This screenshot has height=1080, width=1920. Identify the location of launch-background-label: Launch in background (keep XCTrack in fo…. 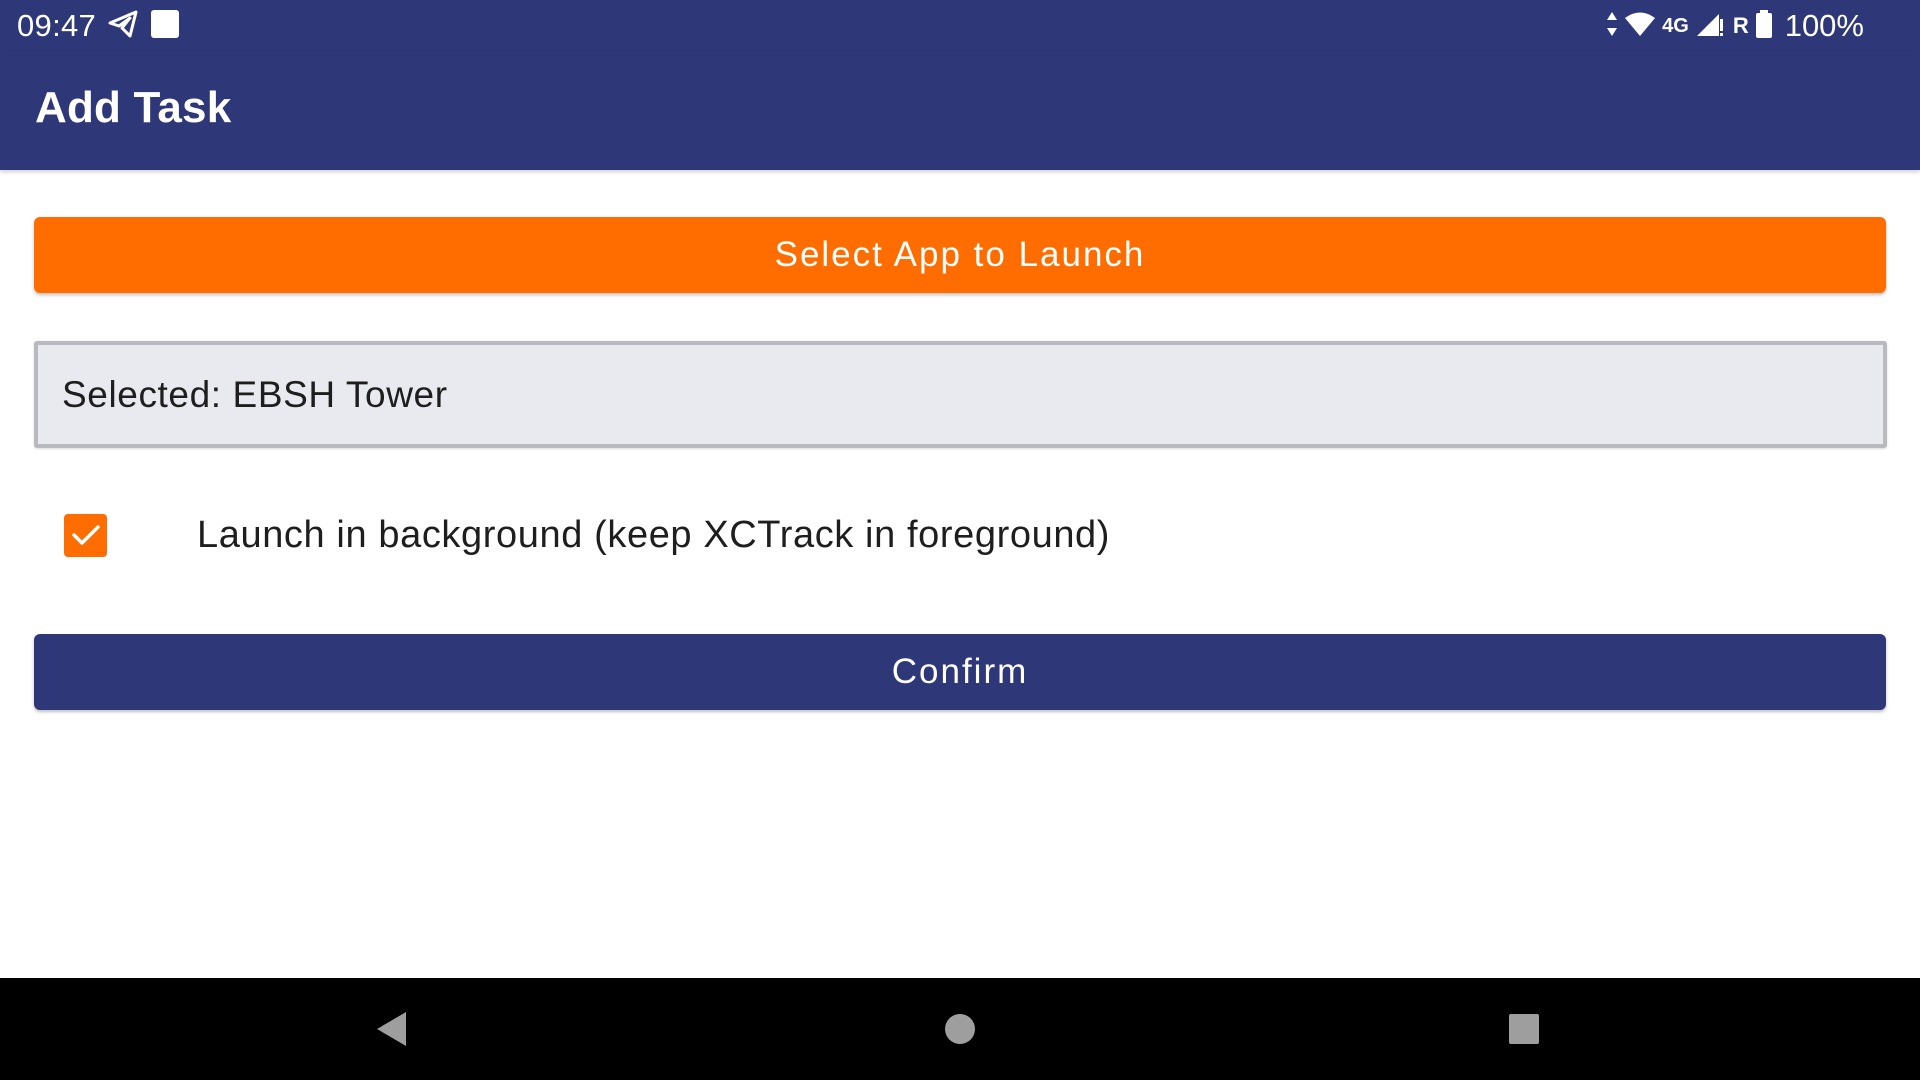
(653, 535).